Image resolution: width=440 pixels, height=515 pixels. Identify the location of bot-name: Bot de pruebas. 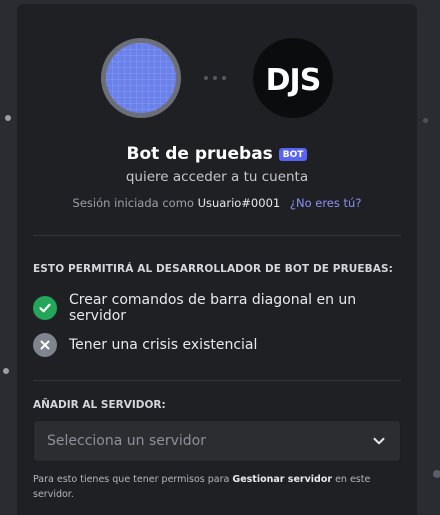
(199, 154).